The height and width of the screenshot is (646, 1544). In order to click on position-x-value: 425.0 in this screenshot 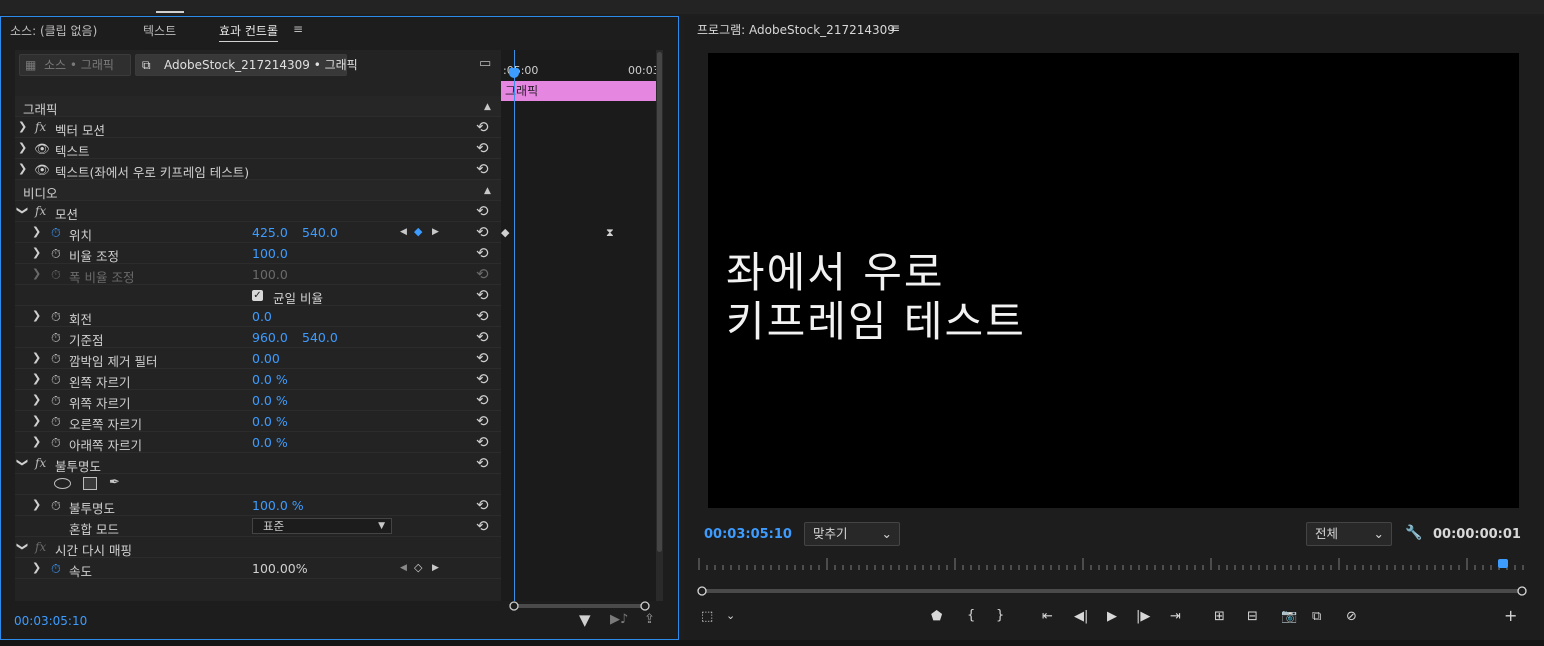, I will do `click(270, 232)`.